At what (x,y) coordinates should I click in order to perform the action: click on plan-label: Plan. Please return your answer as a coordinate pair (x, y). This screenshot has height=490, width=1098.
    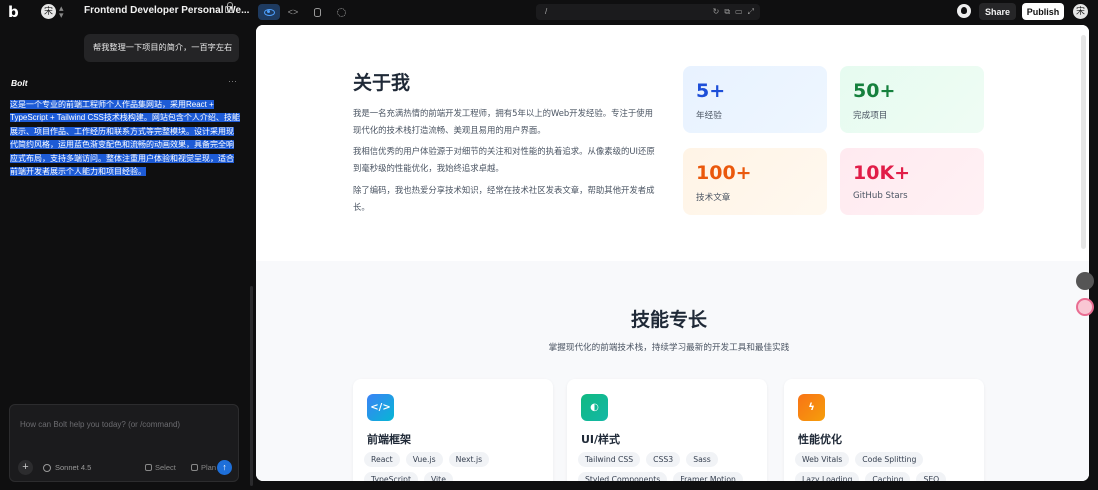
    Looking at the image, I should click on (209, 467).